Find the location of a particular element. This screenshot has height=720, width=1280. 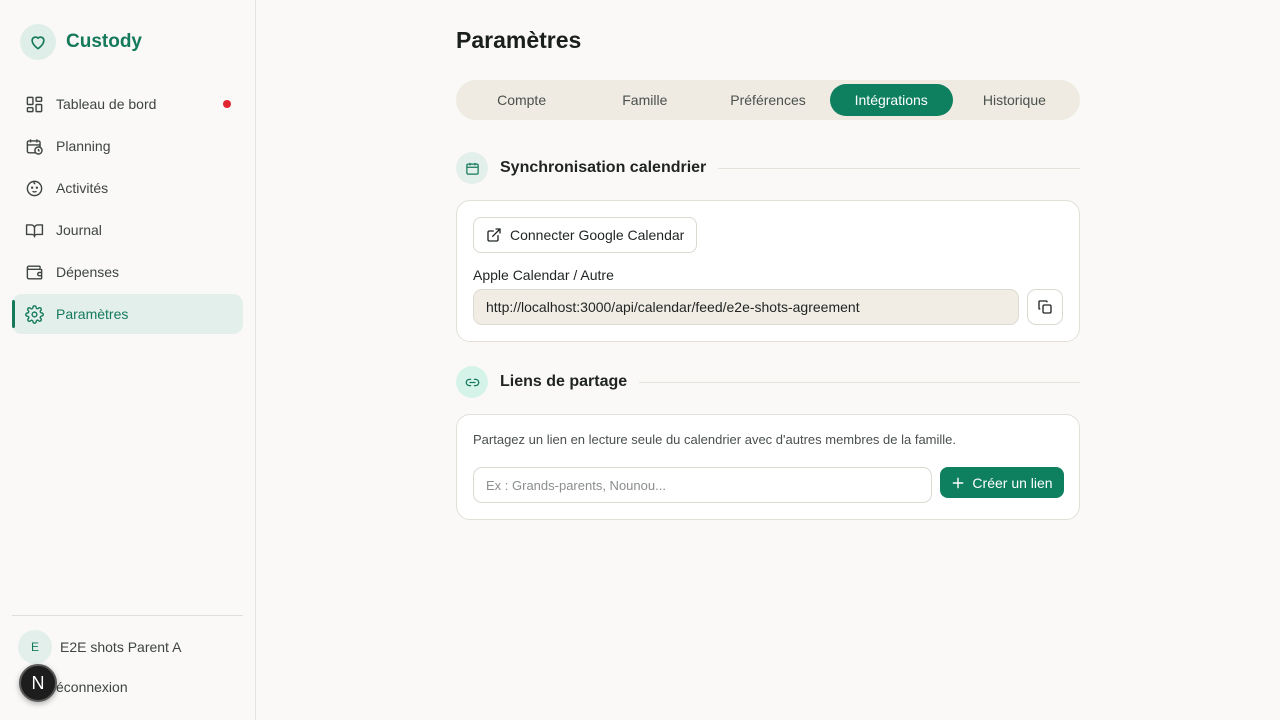

copy-icon is located at coordinates (1045, 307).